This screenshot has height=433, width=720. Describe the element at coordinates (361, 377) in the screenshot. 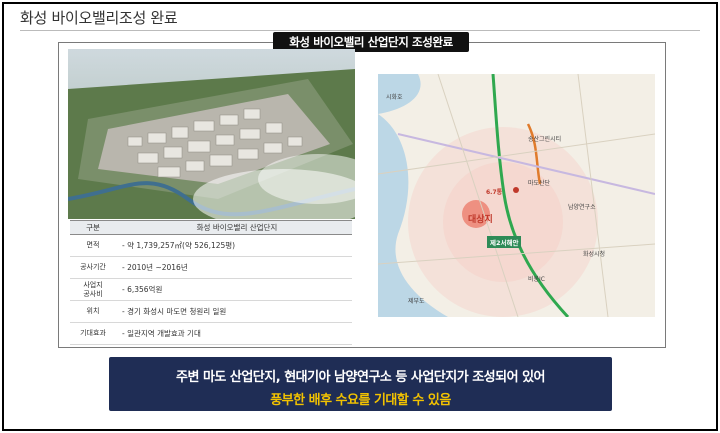

I see `callout-line-1: 주변 마도 산업단지, 현대기아 남양연구소 등 사업단지가 조성되어 있어` at that location.